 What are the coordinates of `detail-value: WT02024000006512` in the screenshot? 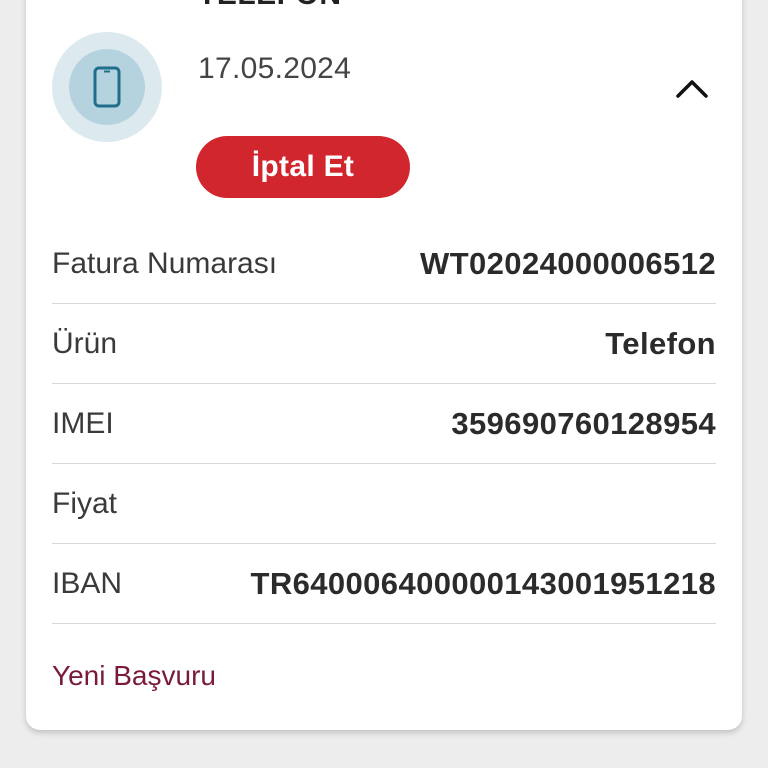 It's located at (568, 263).